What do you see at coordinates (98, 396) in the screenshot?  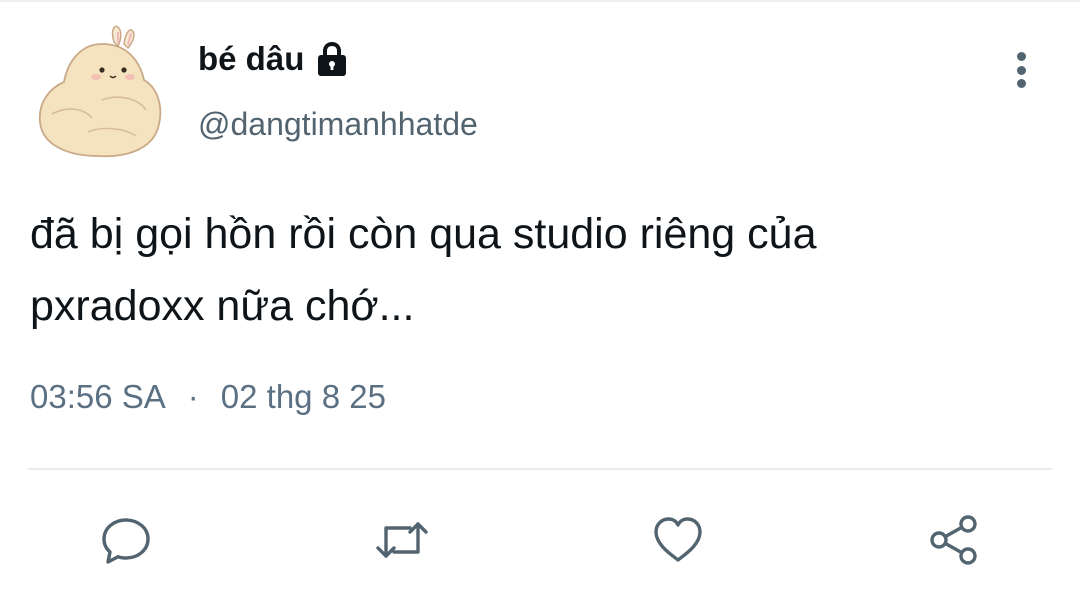 I see `tweet-time: 03:56 SA` at bounding box center [98, 396].